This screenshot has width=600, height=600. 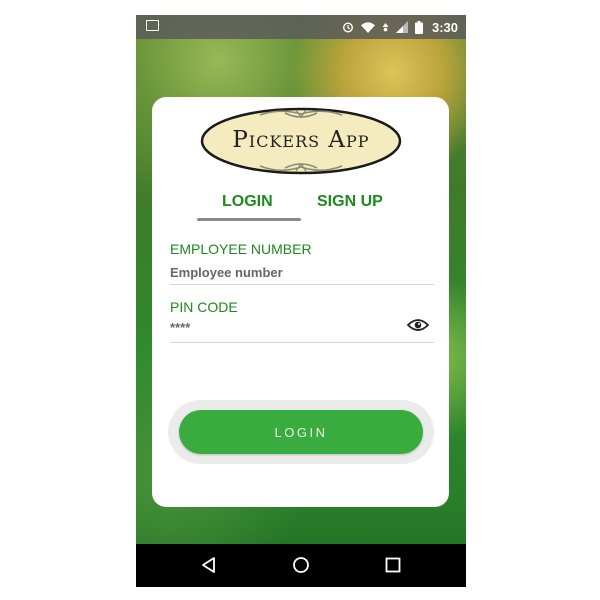 I want to click on login-button-container: LOGIN, so click(x=301, y=432).